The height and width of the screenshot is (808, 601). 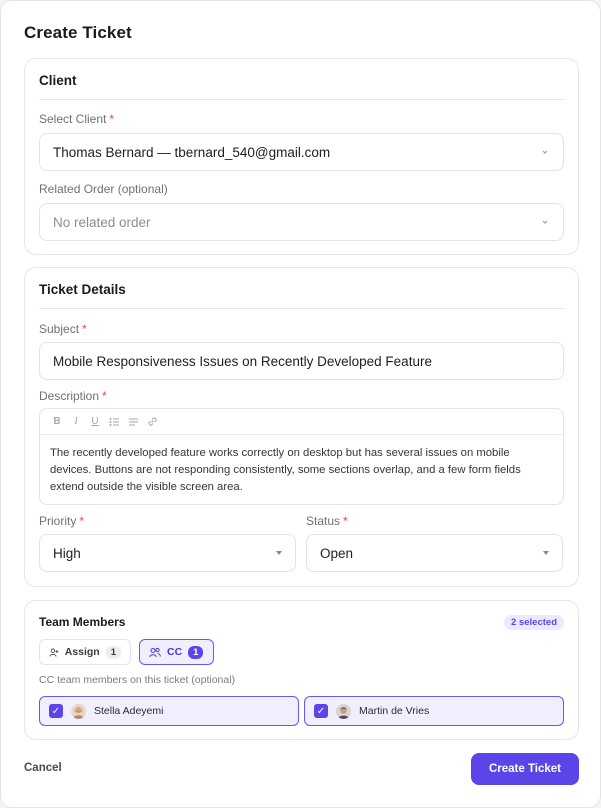 I want to click on description-label: Description *, so click(x=73, y=396).